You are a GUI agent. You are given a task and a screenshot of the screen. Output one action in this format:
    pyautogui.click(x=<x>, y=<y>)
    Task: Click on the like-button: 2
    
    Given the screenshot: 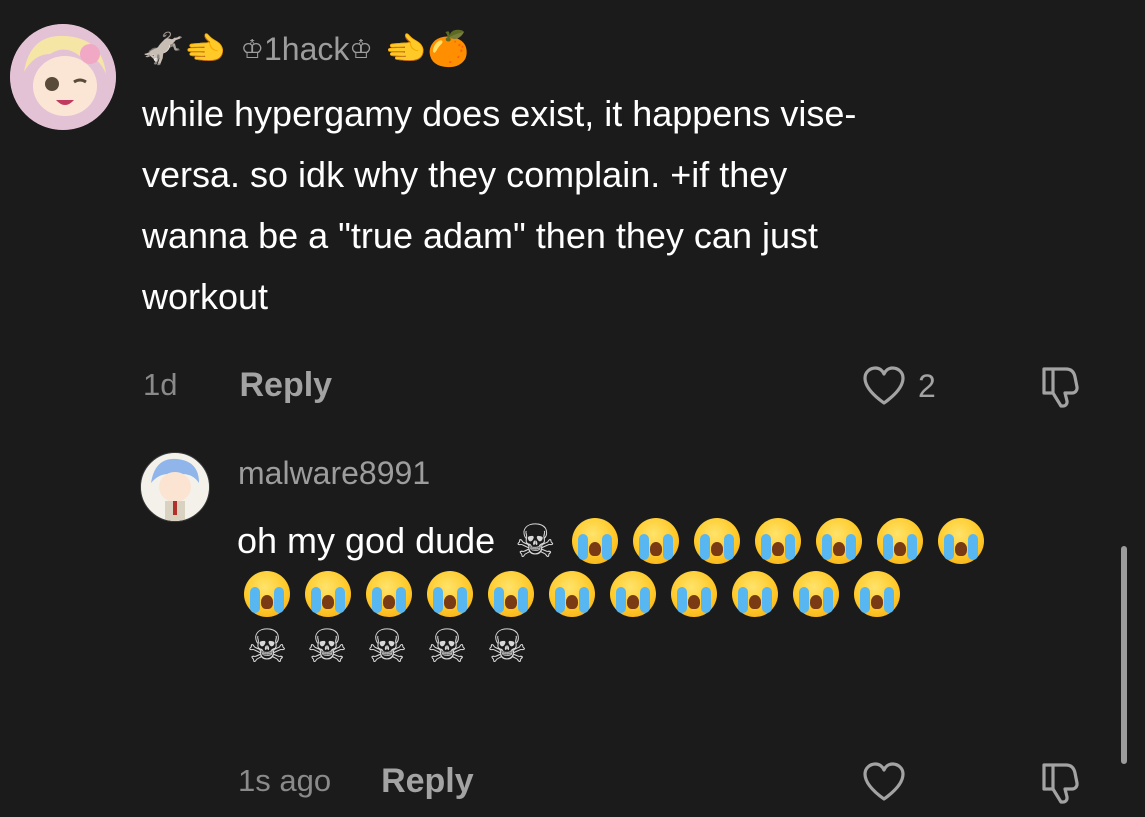 What is the action you would take?
    pyautogui.click(x=899, y=386)
    